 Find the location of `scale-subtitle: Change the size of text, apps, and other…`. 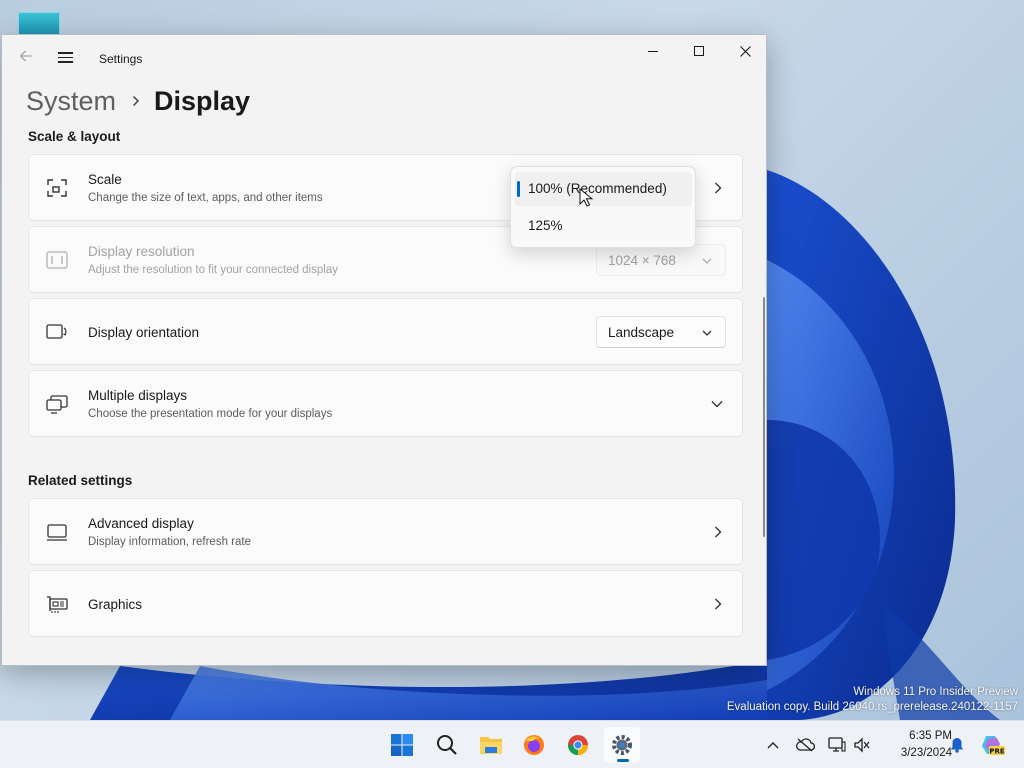

scale-subtitle: Change the size of text, apps, and other… is located at coordinates (205, 198).